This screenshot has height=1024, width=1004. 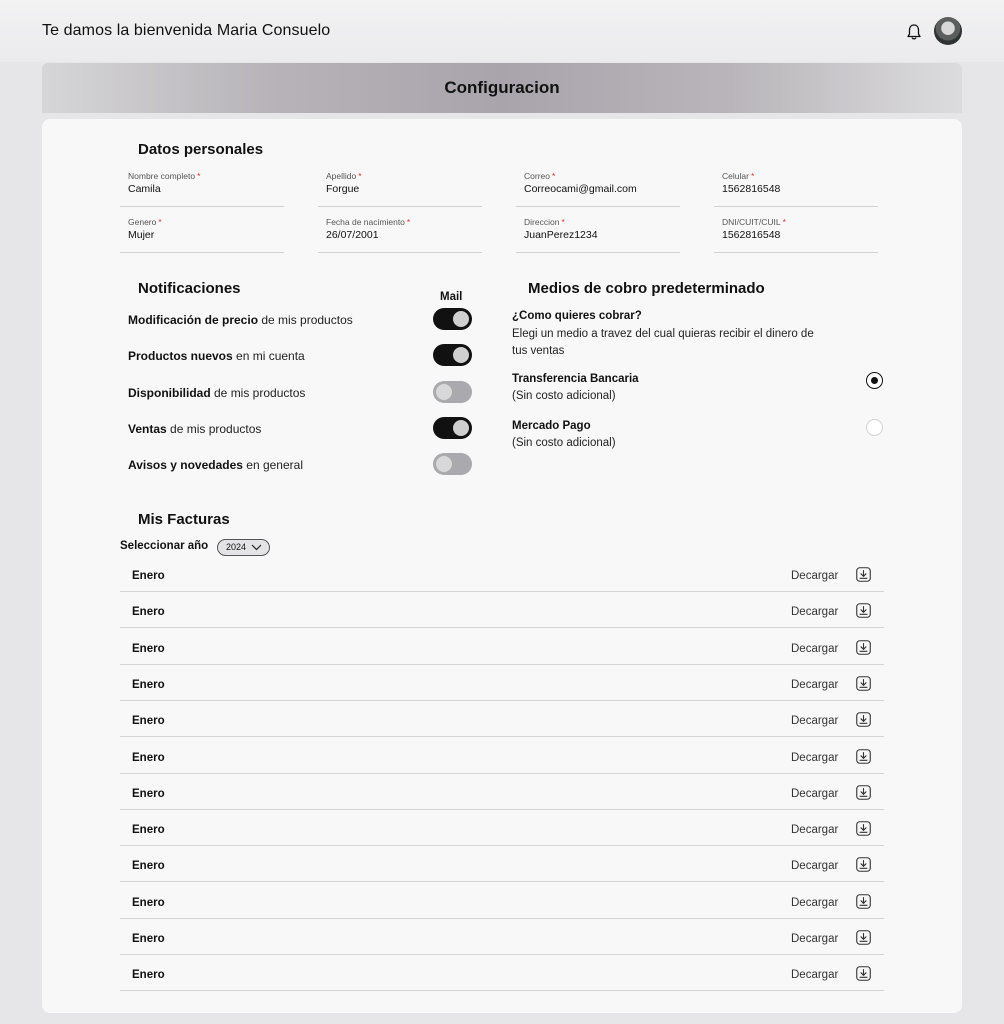 I want to click on field-label: Nombre completo *, so click(x=164, y=176).